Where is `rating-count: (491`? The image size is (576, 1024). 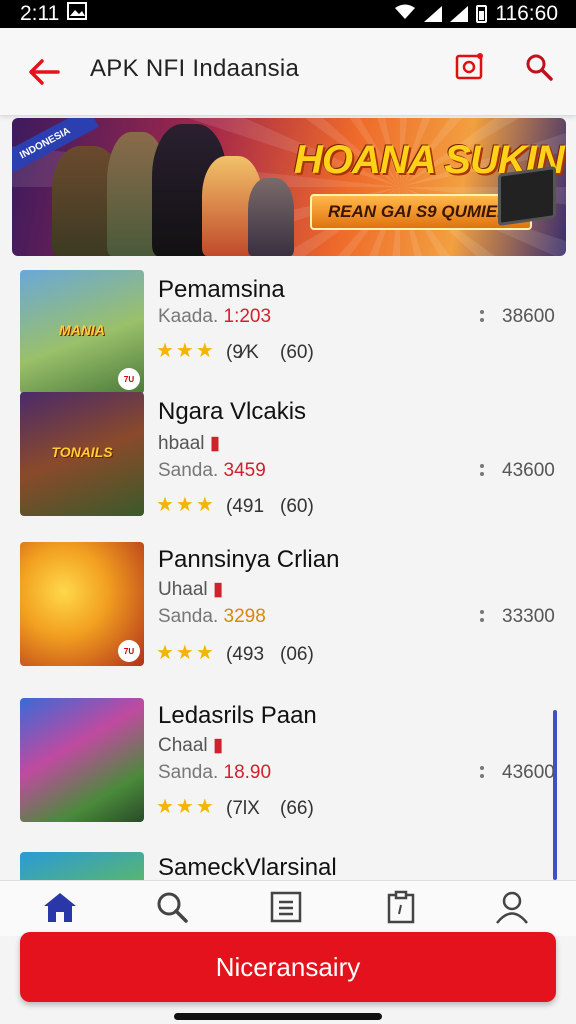
rating-count: (491 is located at coordinates (245, 506).